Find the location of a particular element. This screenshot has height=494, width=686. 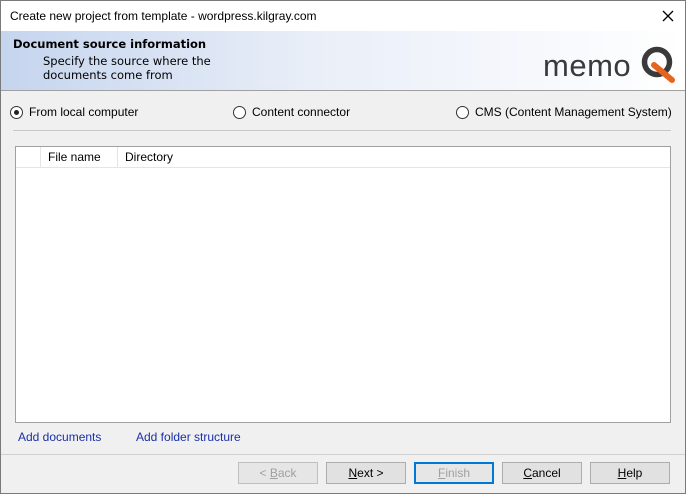

radio-label: Content connector is located at coordinates (301, 112).